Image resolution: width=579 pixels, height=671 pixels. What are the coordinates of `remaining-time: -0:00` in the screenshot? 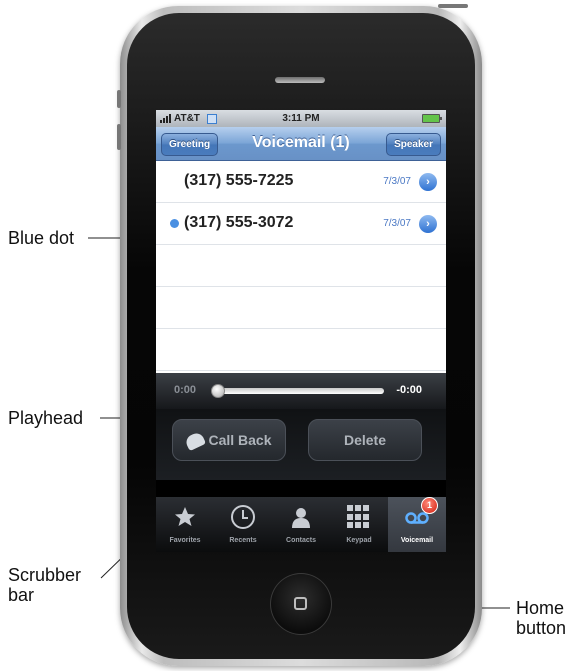 It's located at (409, 390).